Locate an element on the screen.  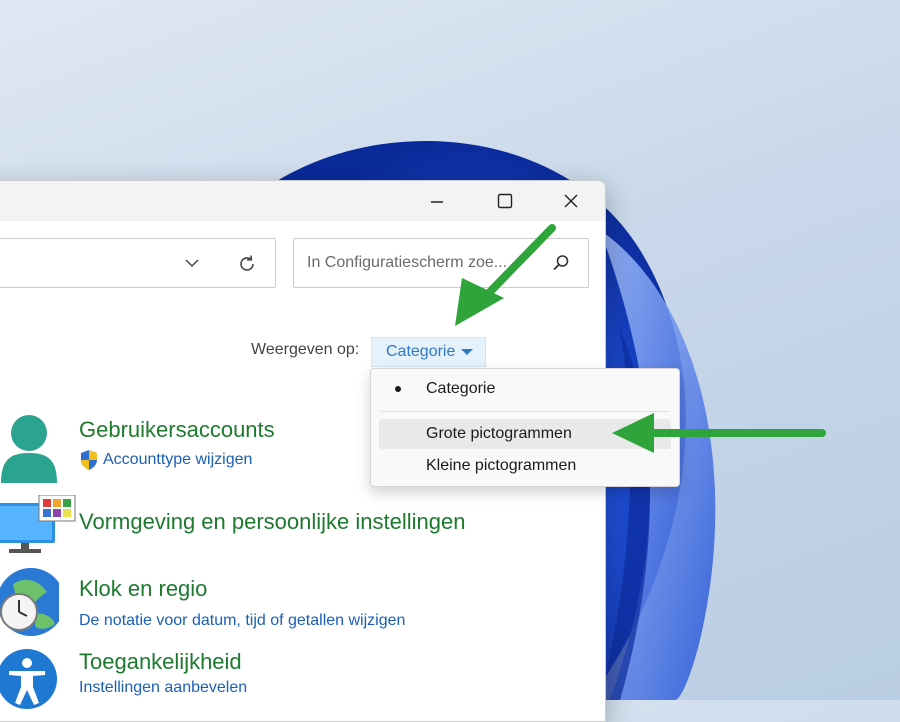
category-accessibility: Toegankelijkheid Instellingen aanbevelen is located at coordinates (290, 681).